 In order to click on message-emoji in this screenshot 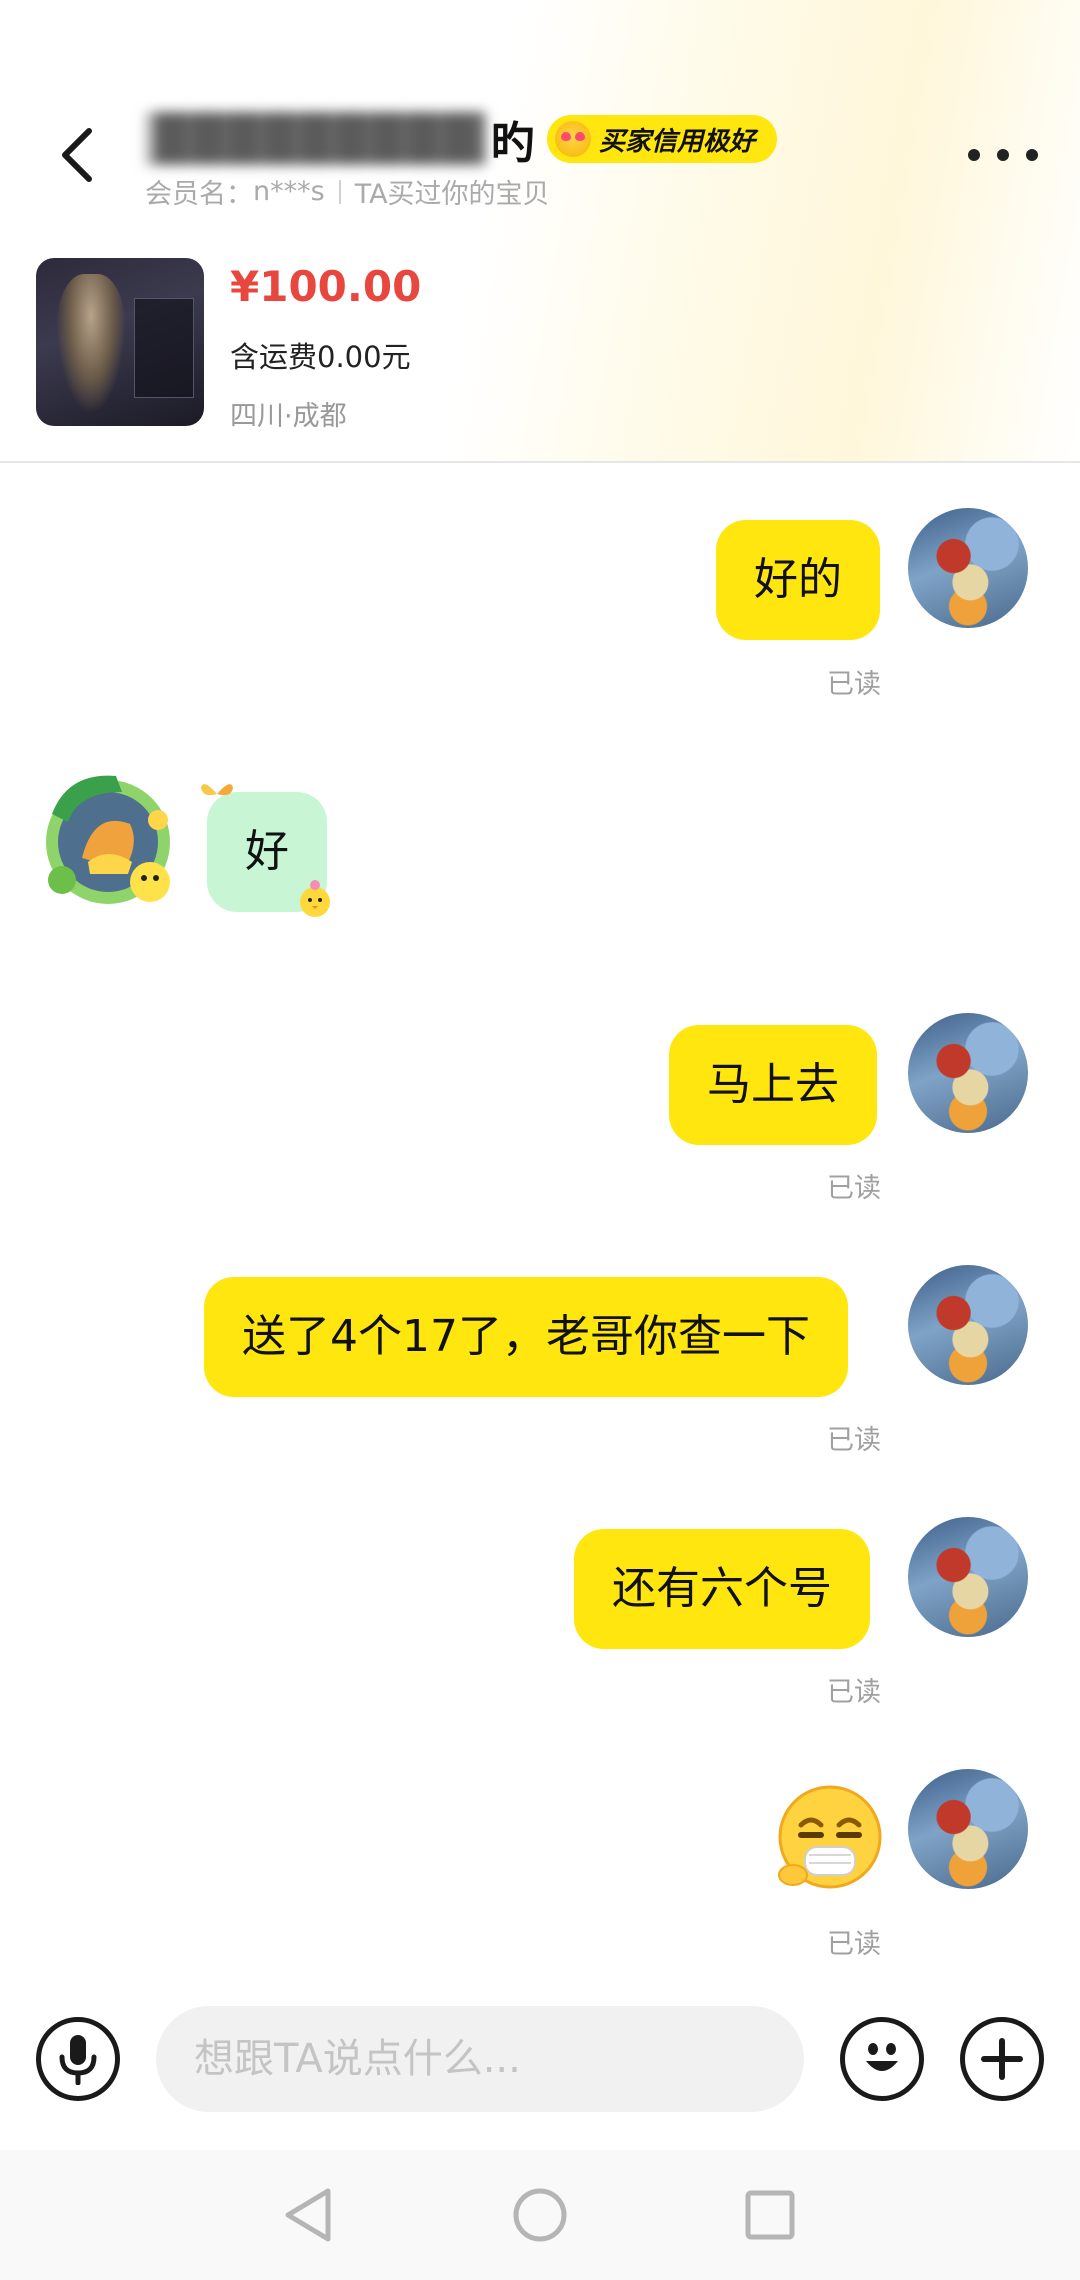, I will do `click(830, 1840)`.